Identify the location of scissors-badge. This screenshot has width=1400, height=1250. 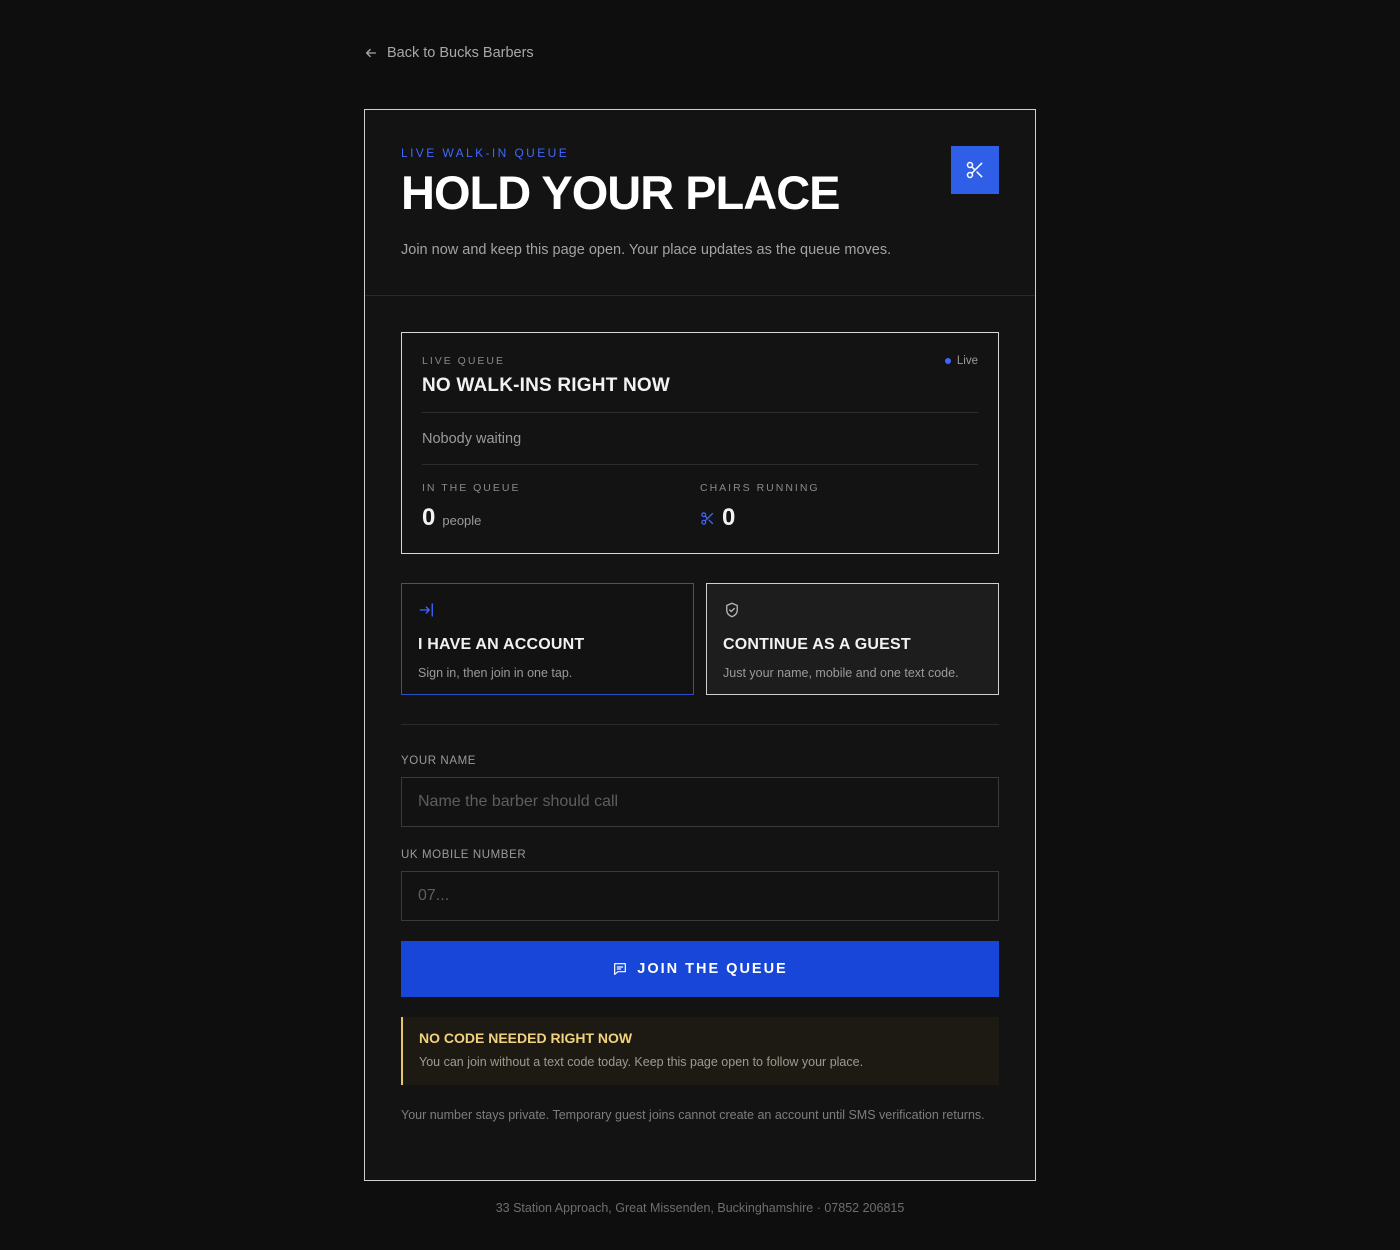
(975, 170).